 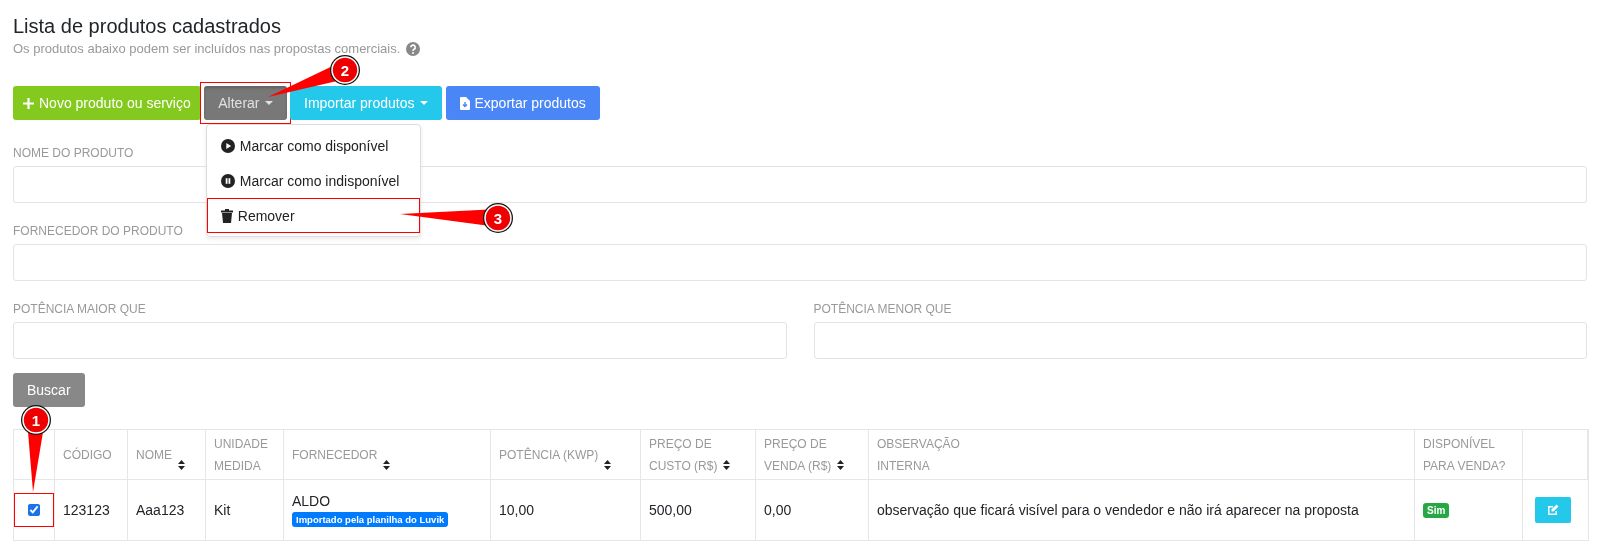 I want to click on page-subtitle: Os produtos abaixo podem ser incluídos nas propostas comerciais., so click(x=207, y=48).